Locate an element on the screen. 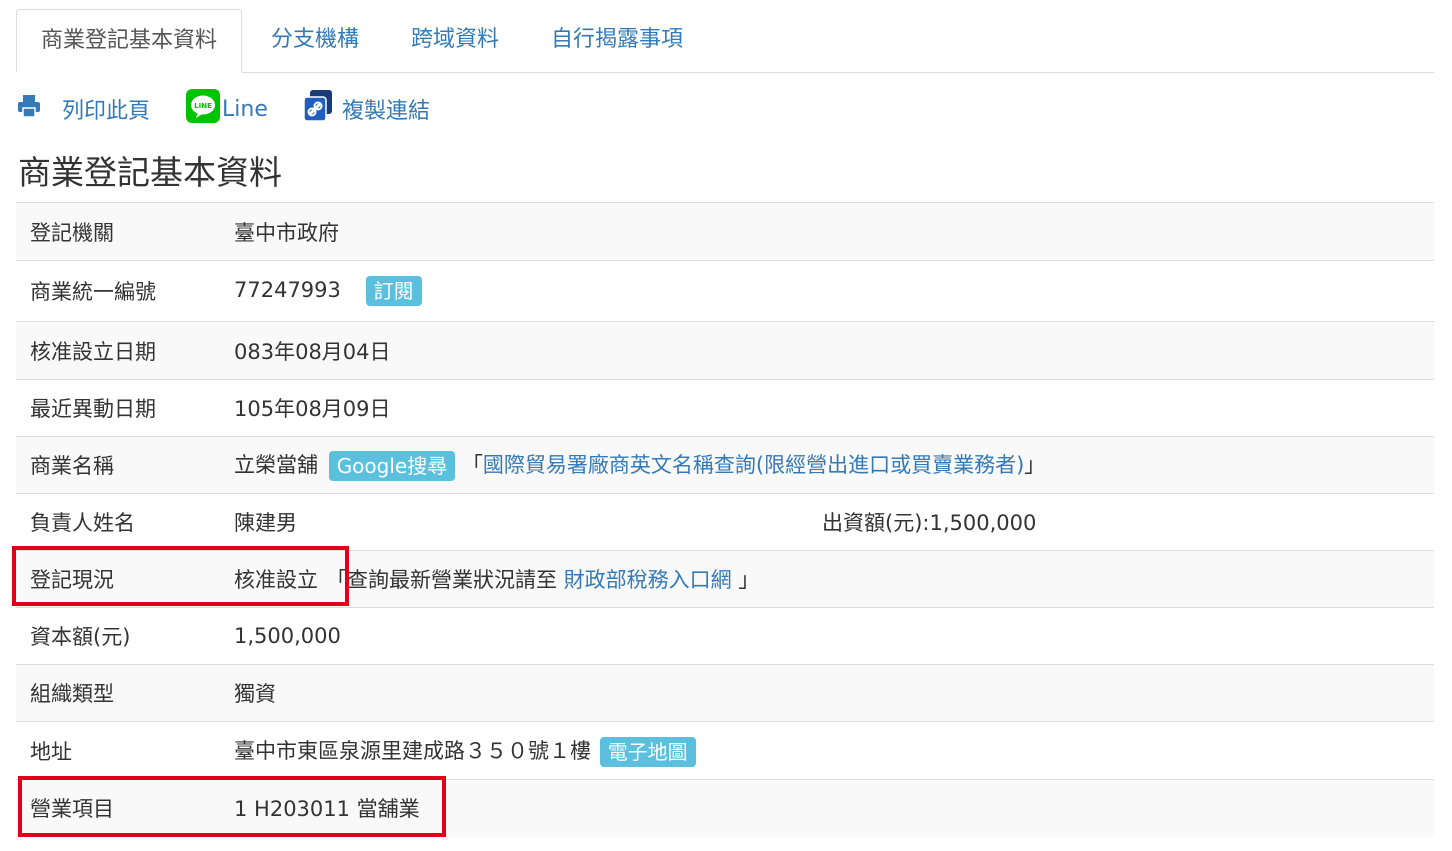 The height and width of the screenshot is (851, 1452). bracket-close: 」 is located at coordinates (1035, 465).